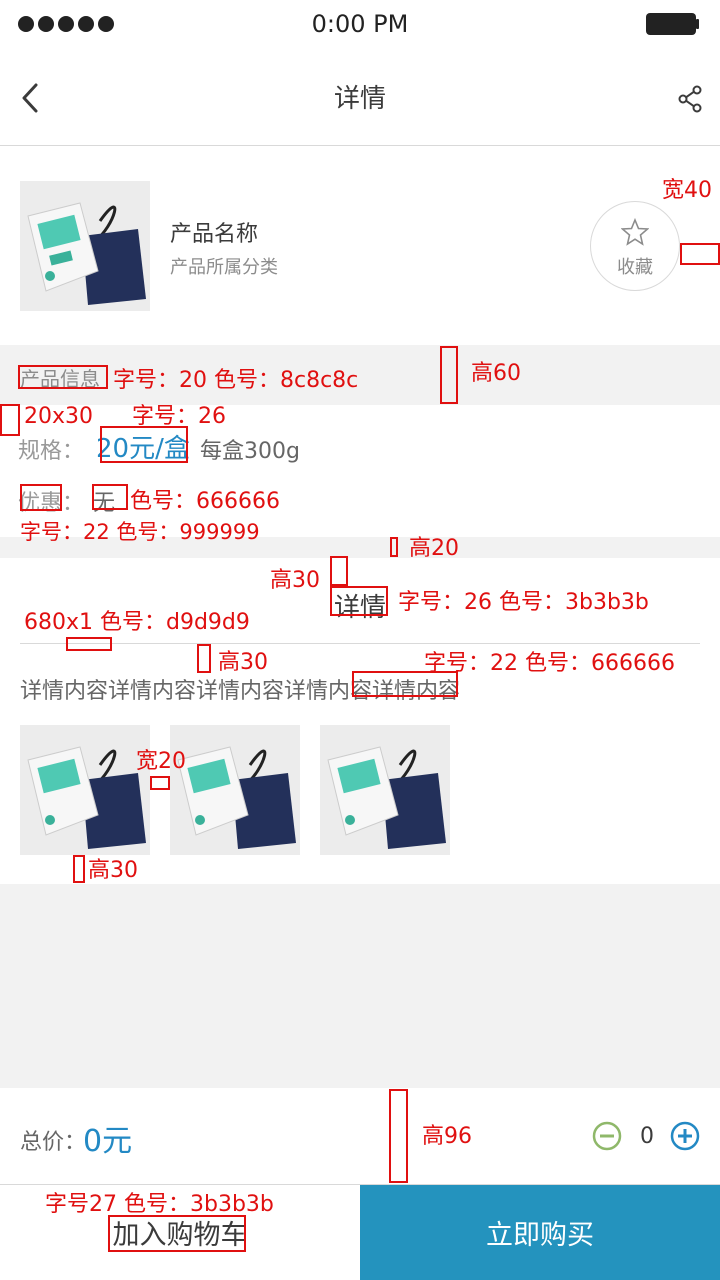  I want to click on annotation-label: 高96, so click(447, 1136).